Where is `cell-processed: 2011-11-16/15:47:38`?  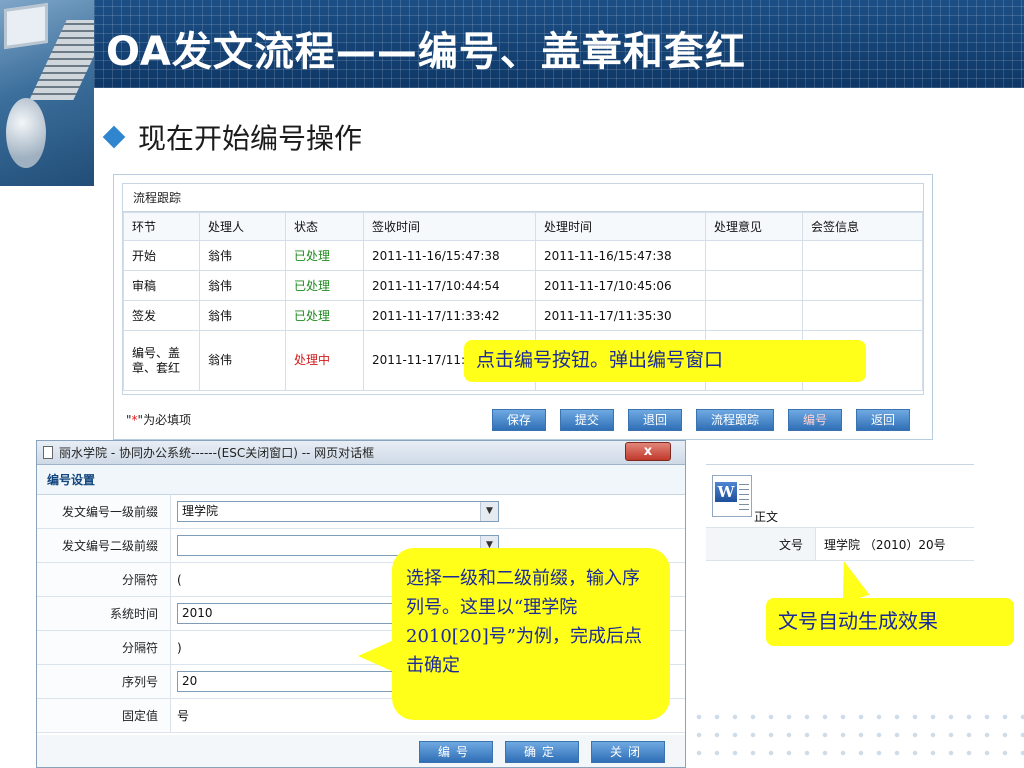
cell-processed: 2011-11-16/15:47:38 is located at coordinates (620, 255).